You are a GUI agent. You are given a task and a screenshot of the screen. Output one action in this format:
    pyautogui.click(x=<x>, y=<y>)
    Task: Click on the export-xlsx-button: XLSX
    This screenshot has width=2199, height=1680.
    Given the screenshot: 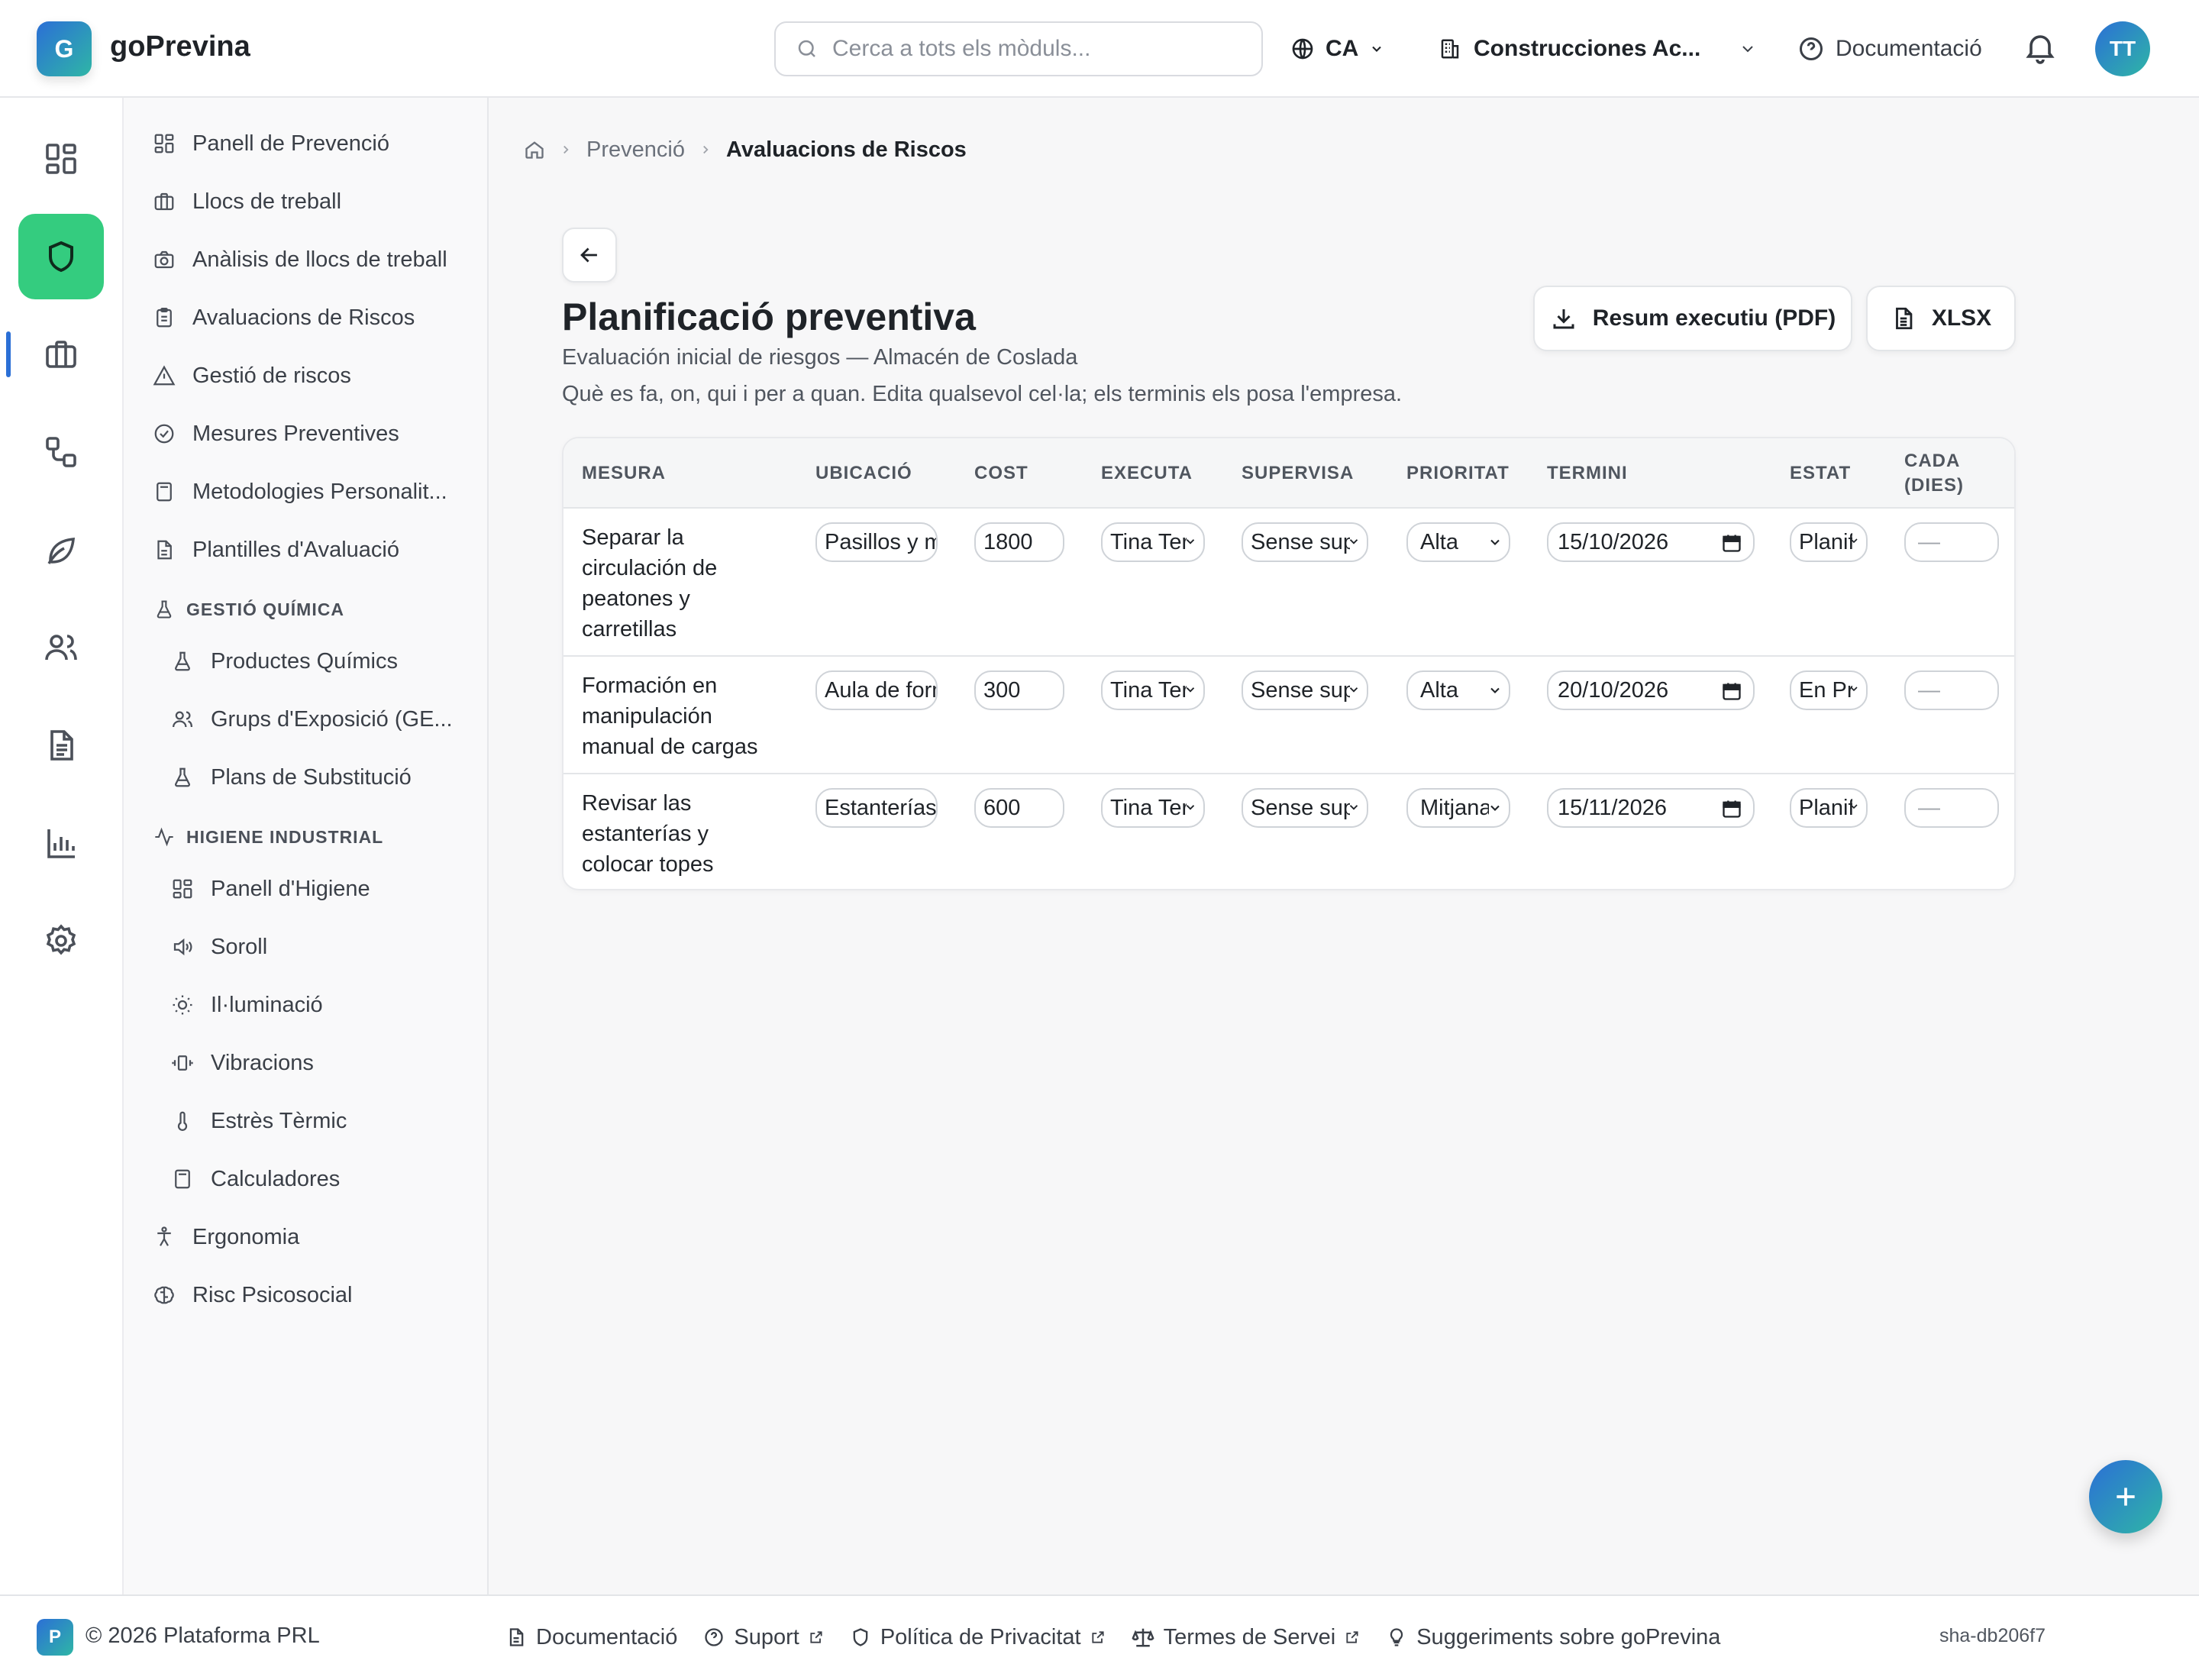 What is the action you would take?
    pyautogui.click(x=1941, y=318)
    